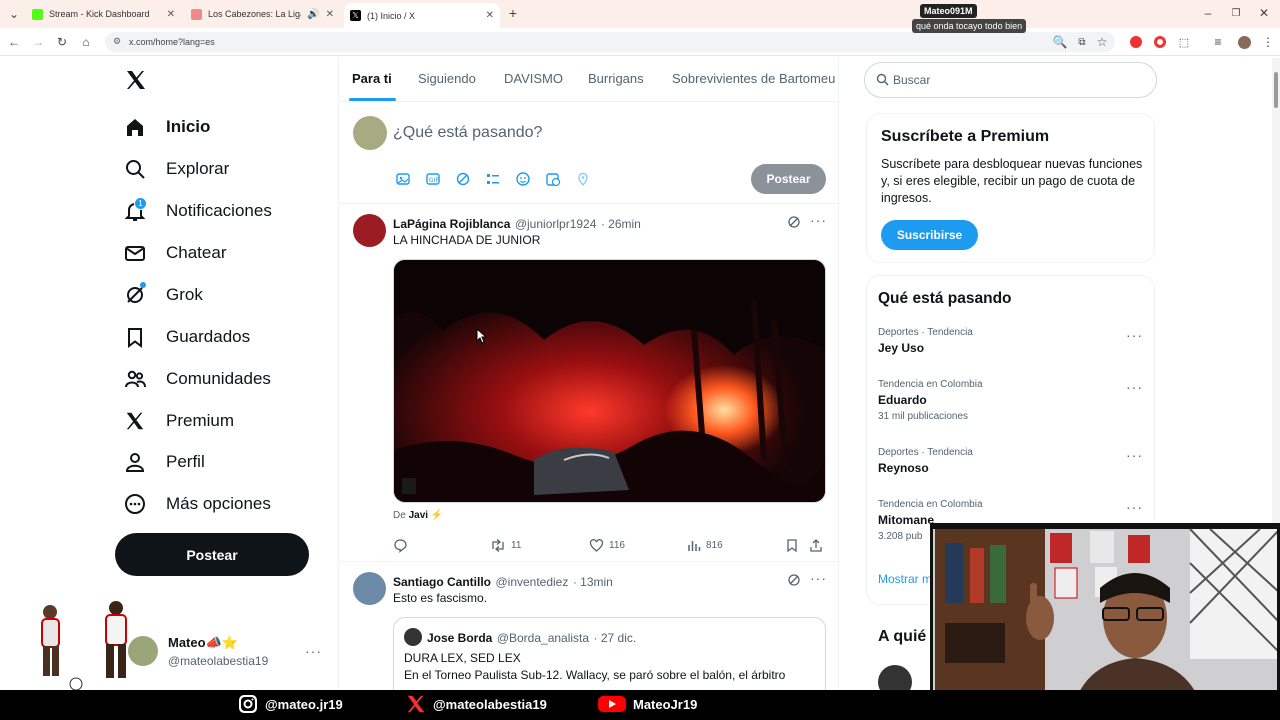 The height and width of the screenshot is (720, 1280). What do you see at coordinates (1244, 42) in the screenshot?
I see `profile-avatar-icon` at bounding box center [1244, 42].